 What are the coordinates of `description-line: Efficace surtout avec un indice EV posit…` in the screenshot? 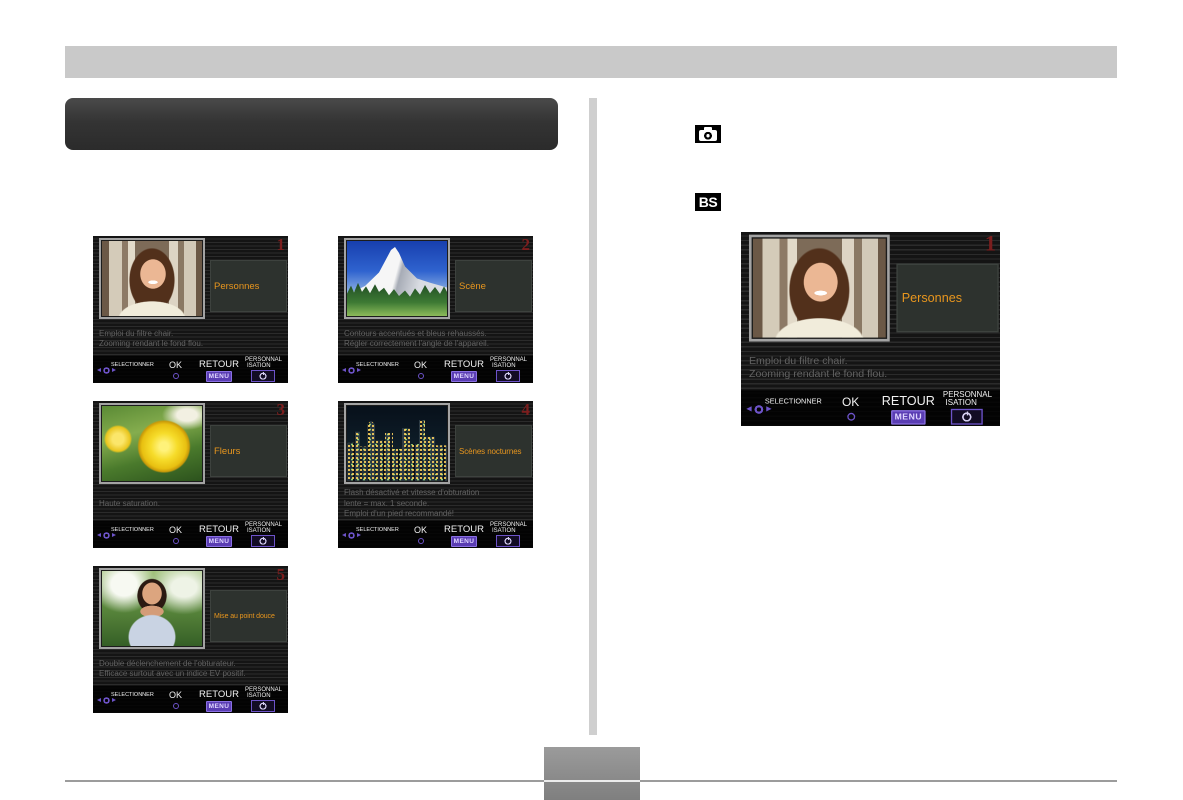 It's located at (172, 673).